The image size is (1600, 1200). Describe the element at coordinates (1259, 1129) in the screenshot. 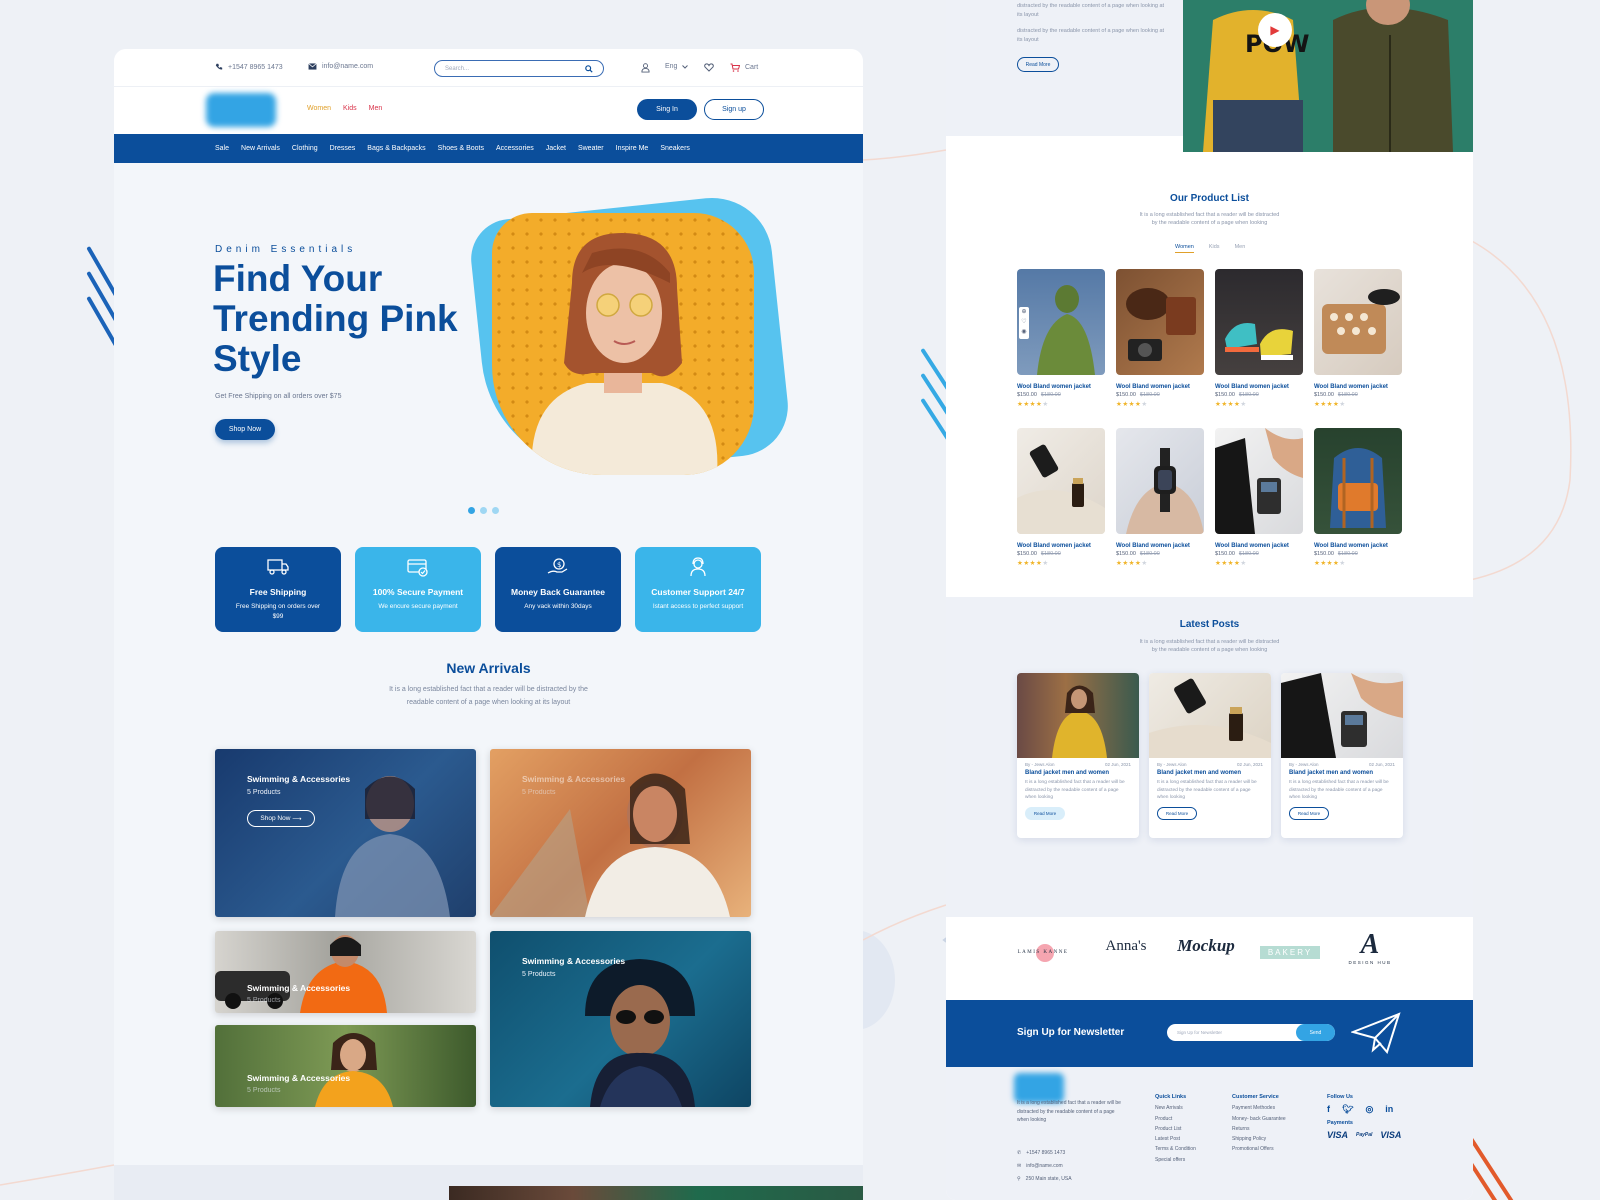

I see `footer-link: Returns` at that location.